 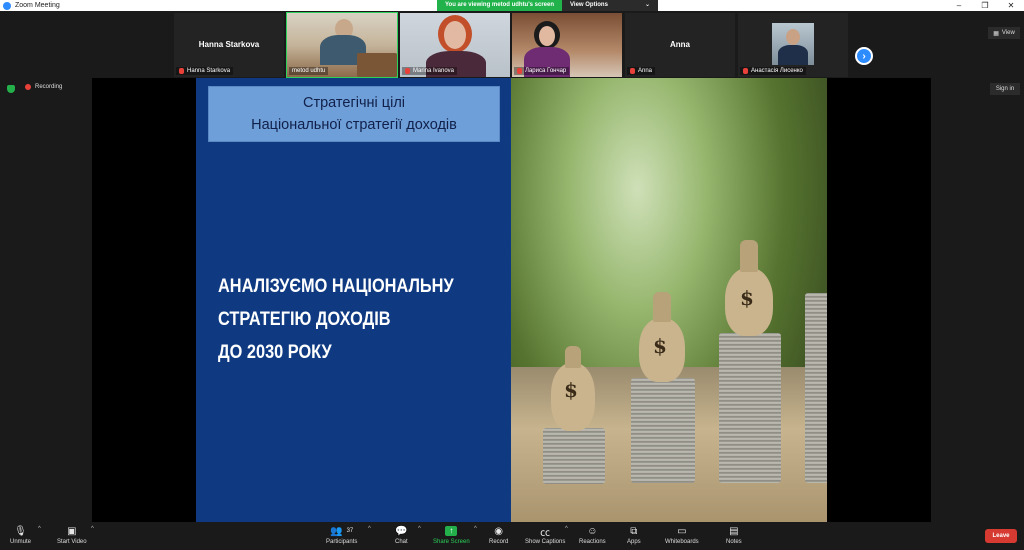 I want to click on share-screen-icon: ↑, so click(x=451, y=531).